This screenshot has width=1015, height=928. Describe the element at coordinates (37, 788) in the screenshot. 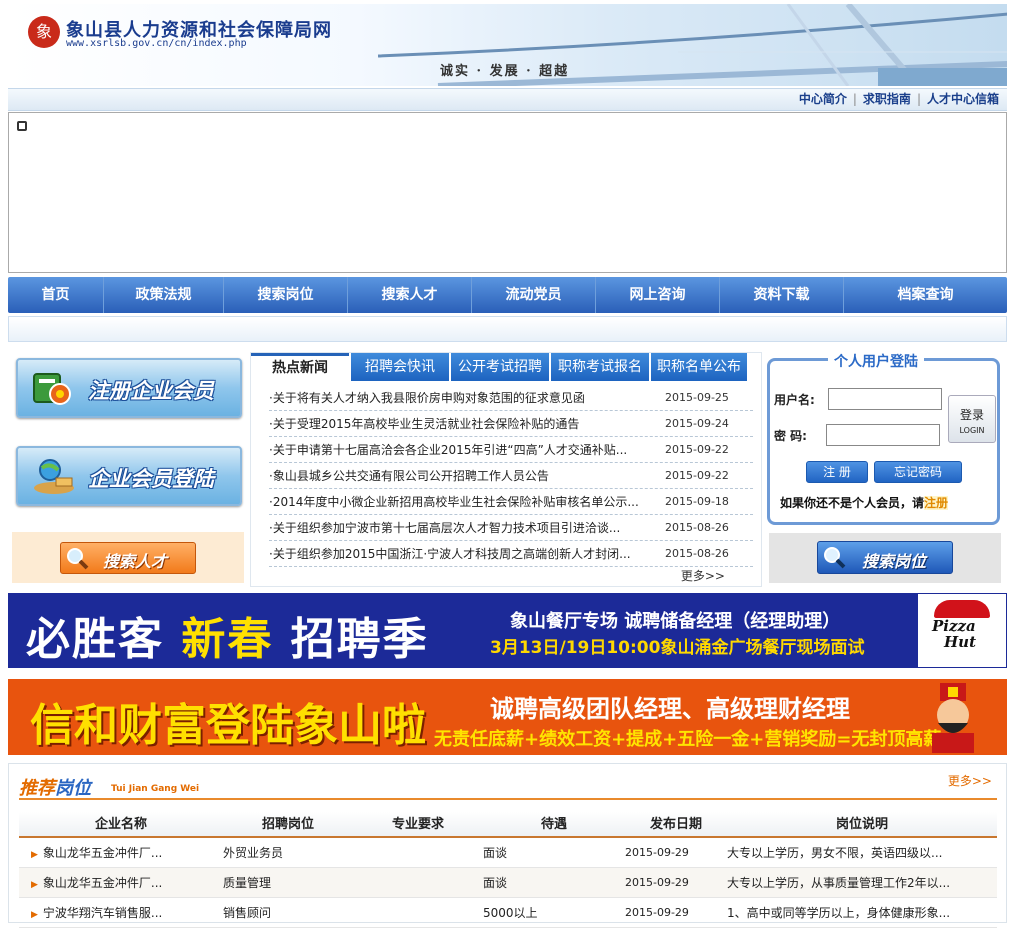

I see `title-part-a: 推荐` at that location.